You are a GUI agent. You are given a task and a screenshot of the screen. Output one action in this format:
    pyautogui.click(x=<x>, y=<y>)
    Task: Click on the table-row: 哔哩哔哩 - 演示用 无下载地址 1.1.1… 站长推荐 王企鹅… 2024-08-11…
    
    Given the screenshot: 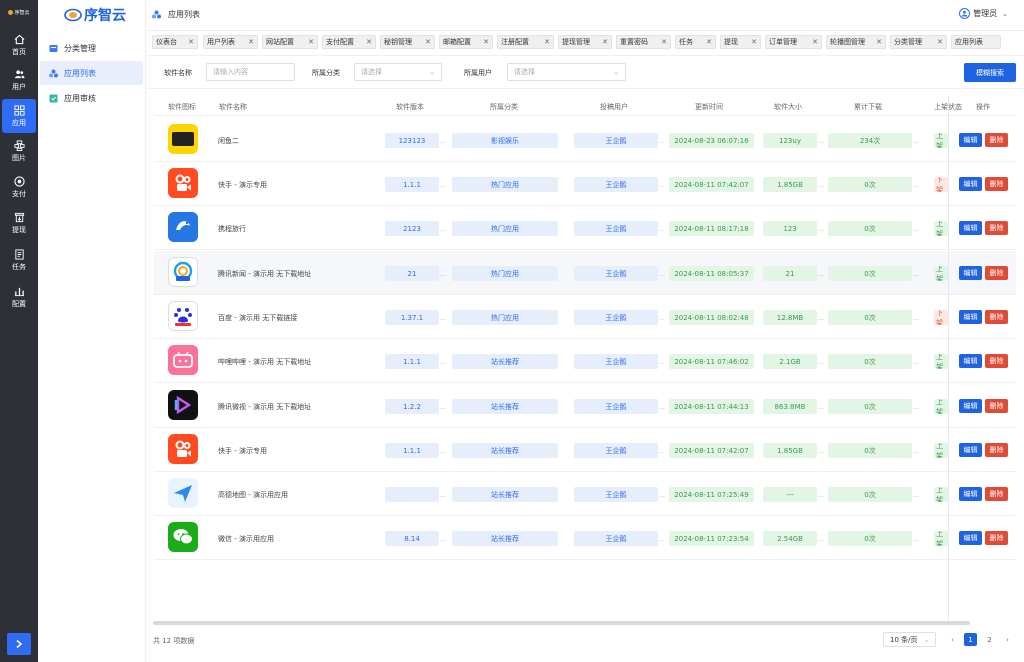 What is the action you would take?
    pyautogui.click(x=585, y=361)
    